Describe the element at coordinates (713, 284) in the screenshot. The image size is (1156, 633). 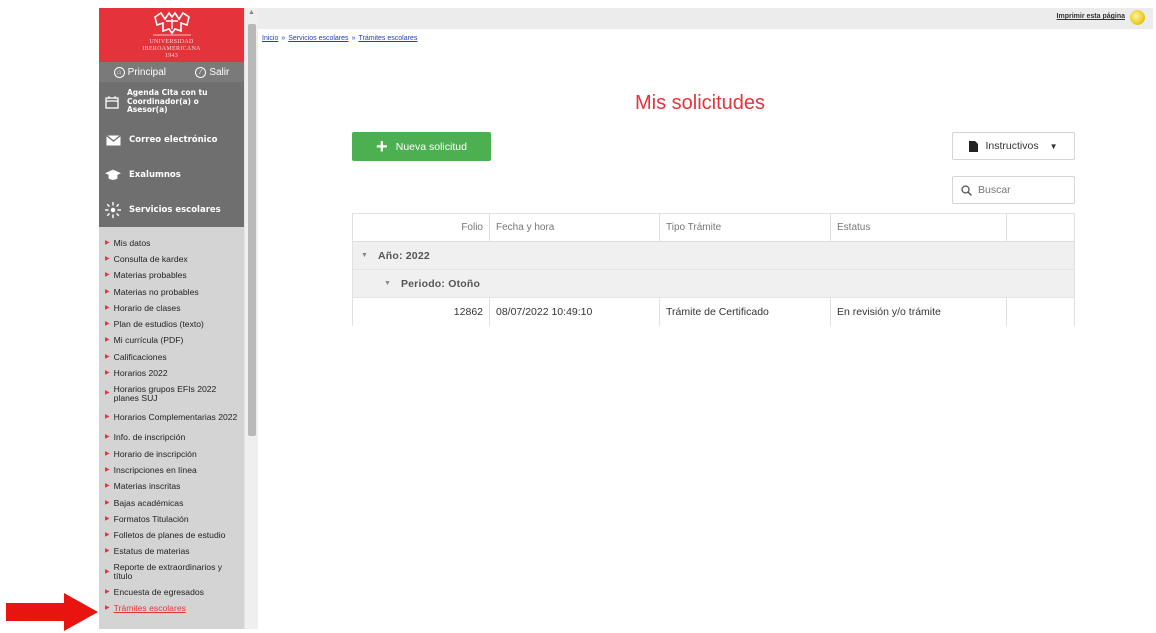
I see `group-row-period: ▼ Periodo: Otoño` at that location.